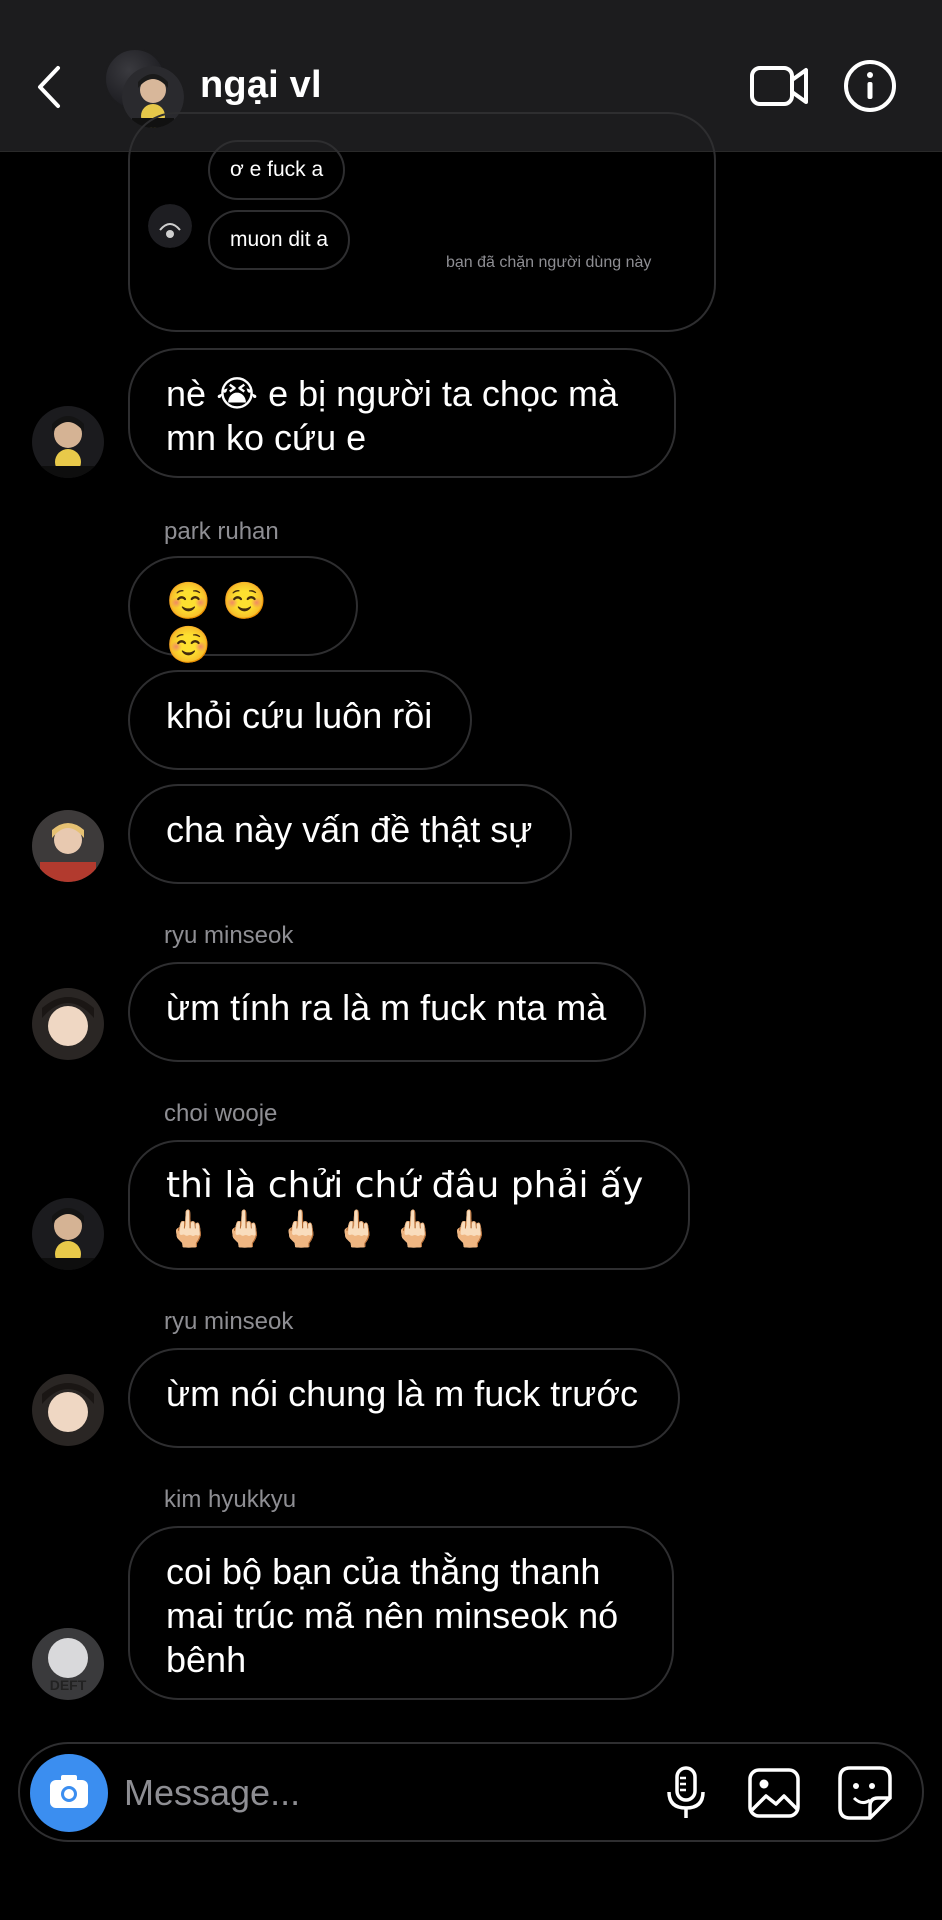 This screenshot has height=1920, width=942. Describe the element at coordinates (221, 531) in the screenshot. I see `sender-name: park ruhan` at that location.